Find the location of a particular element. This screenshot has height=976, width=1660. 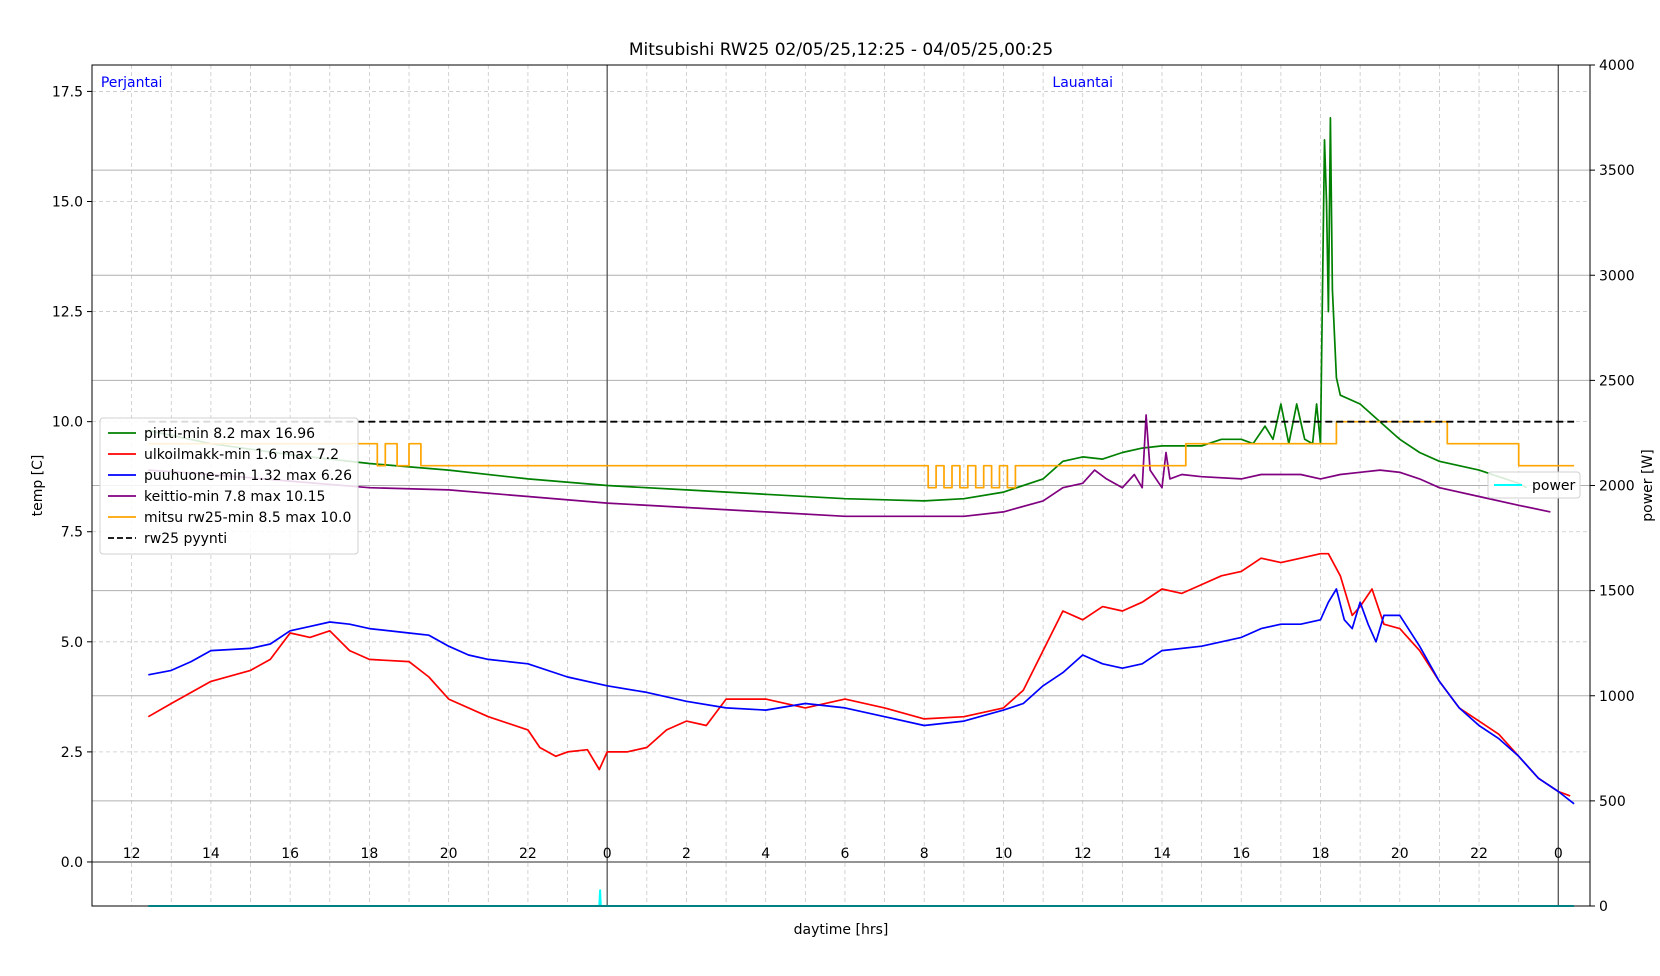

hour-label: 10 is located at coordinates (1004, 854).